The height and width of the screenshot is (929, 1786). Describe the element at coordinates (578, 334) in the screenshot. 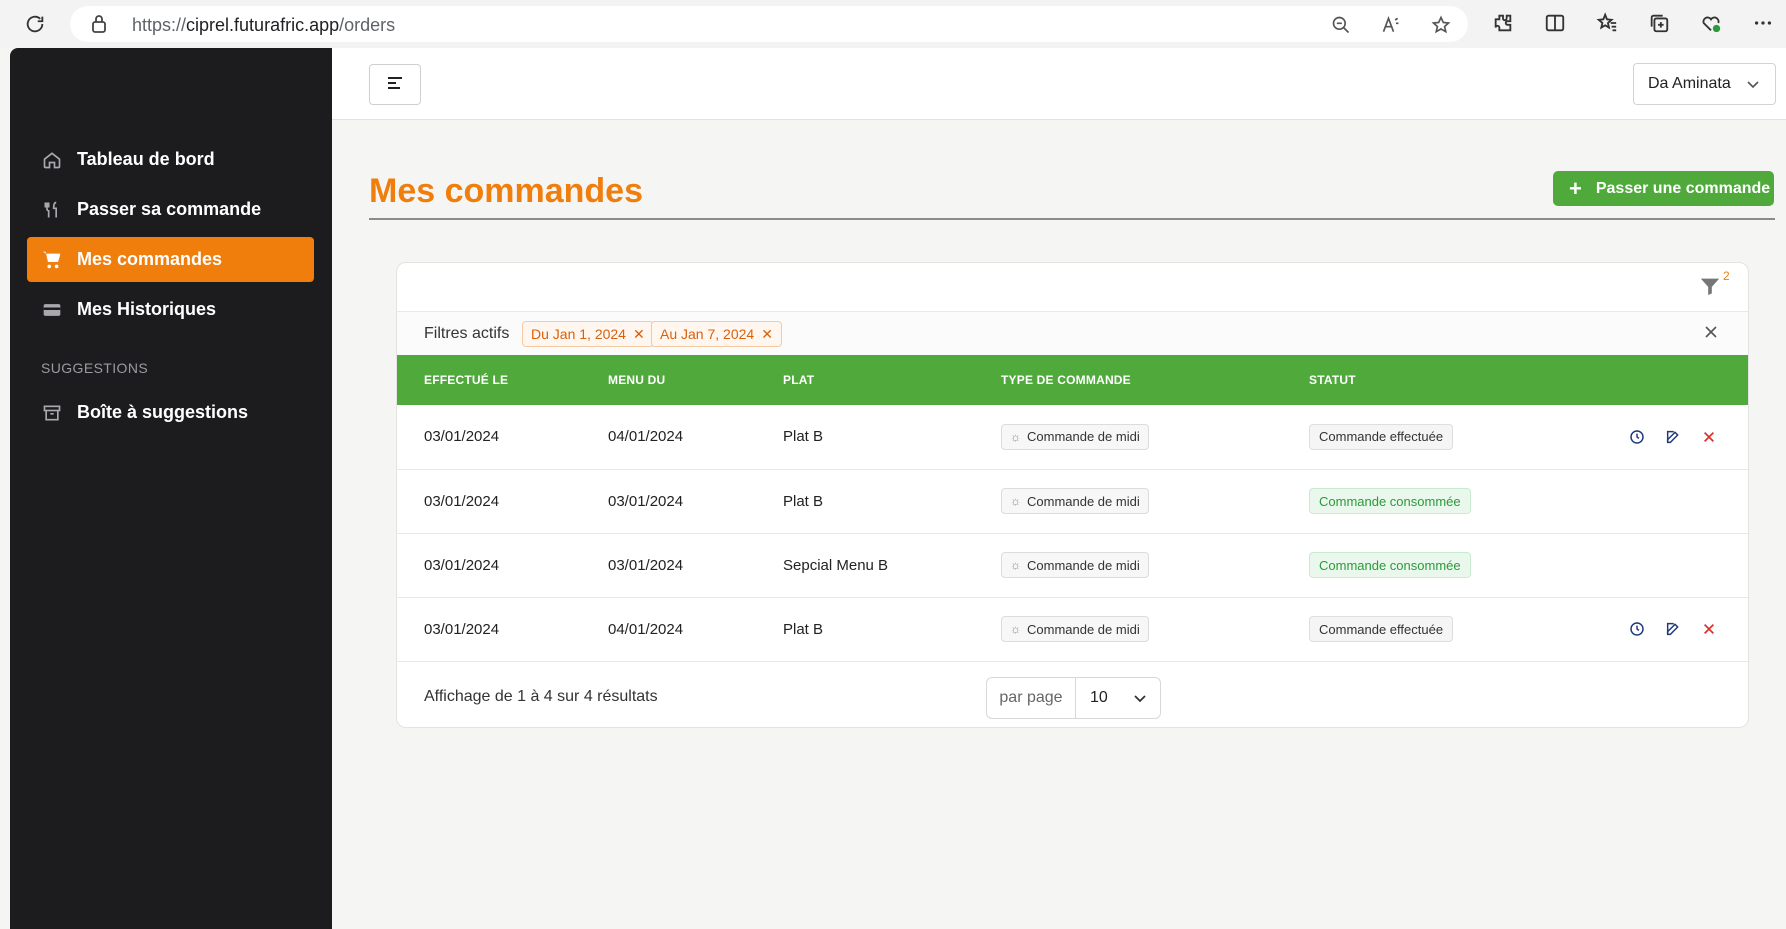

I see `filter-chip-label: Du Jan 1, 2024` at that location.